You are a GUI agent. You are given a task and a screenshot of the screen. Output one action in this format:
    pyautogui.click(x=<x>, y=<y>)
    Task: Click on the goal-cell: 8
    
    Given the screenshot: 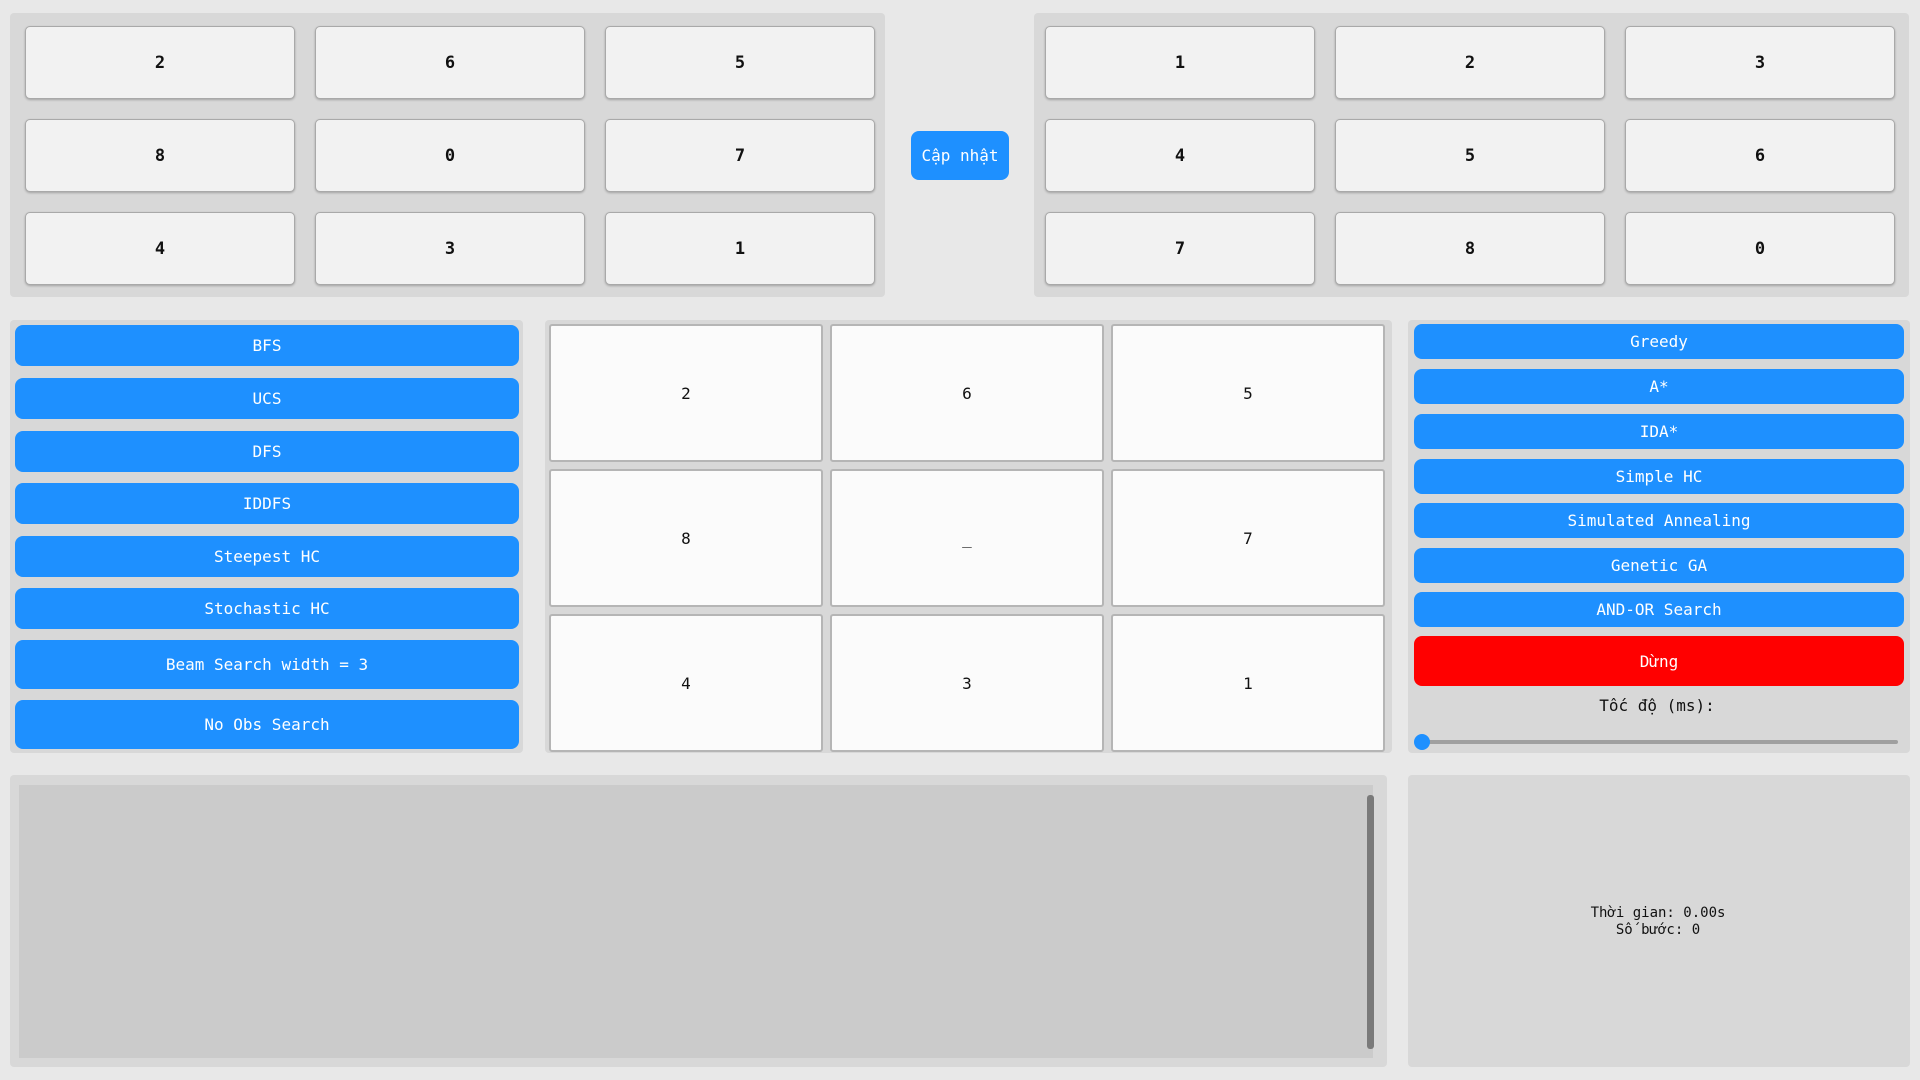 What is the action you would take?
    pyautogui.click(x=1470, y=248)
    